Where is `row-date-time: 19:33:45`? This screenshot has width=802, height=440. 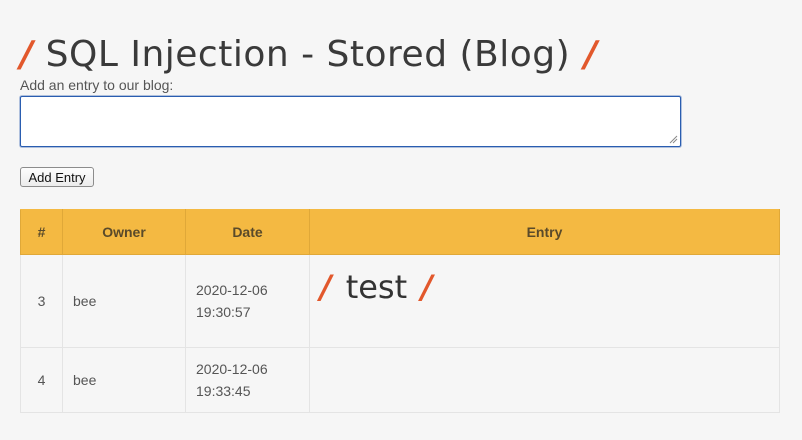
row-date-time: 19:33:45 is located at coordinates (223, 391).